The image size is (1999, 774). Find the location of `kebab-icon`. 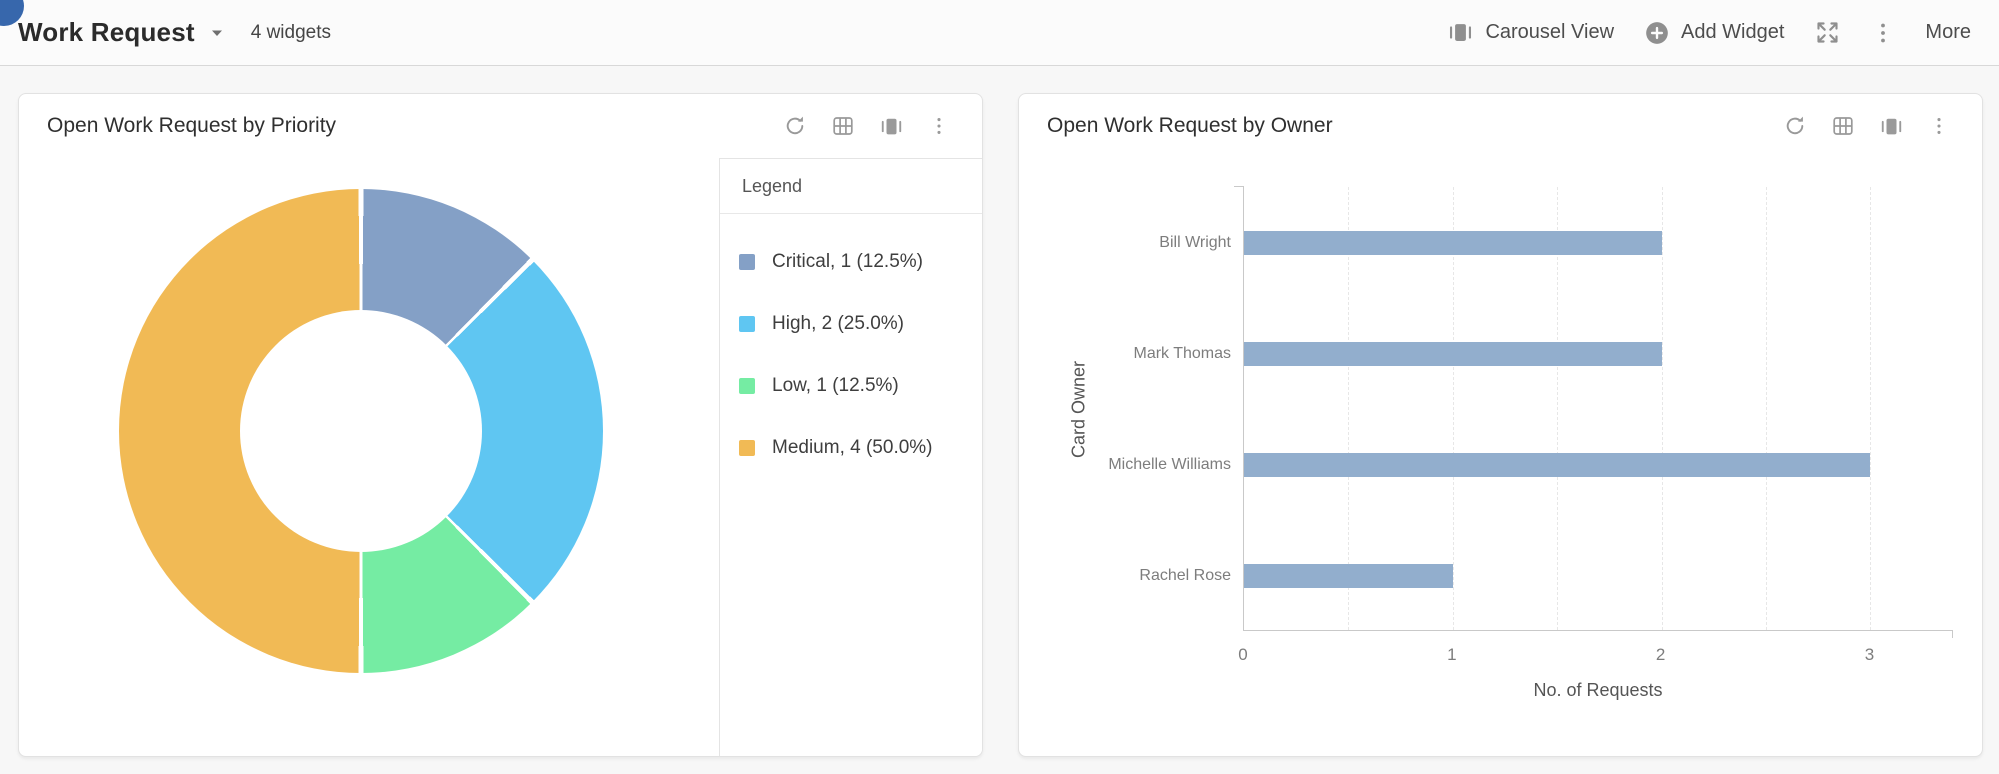

kebab-icon is located at coordinates (1883, 33).